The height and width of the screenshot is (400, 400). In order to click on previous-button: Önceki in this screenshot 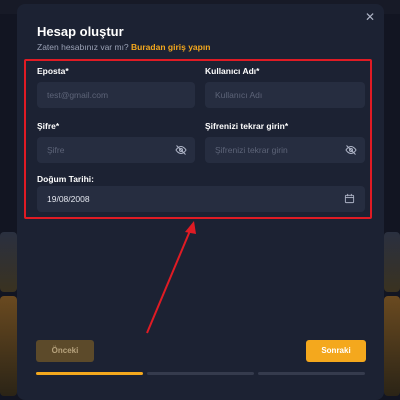, I will do `click(65, 351)`.